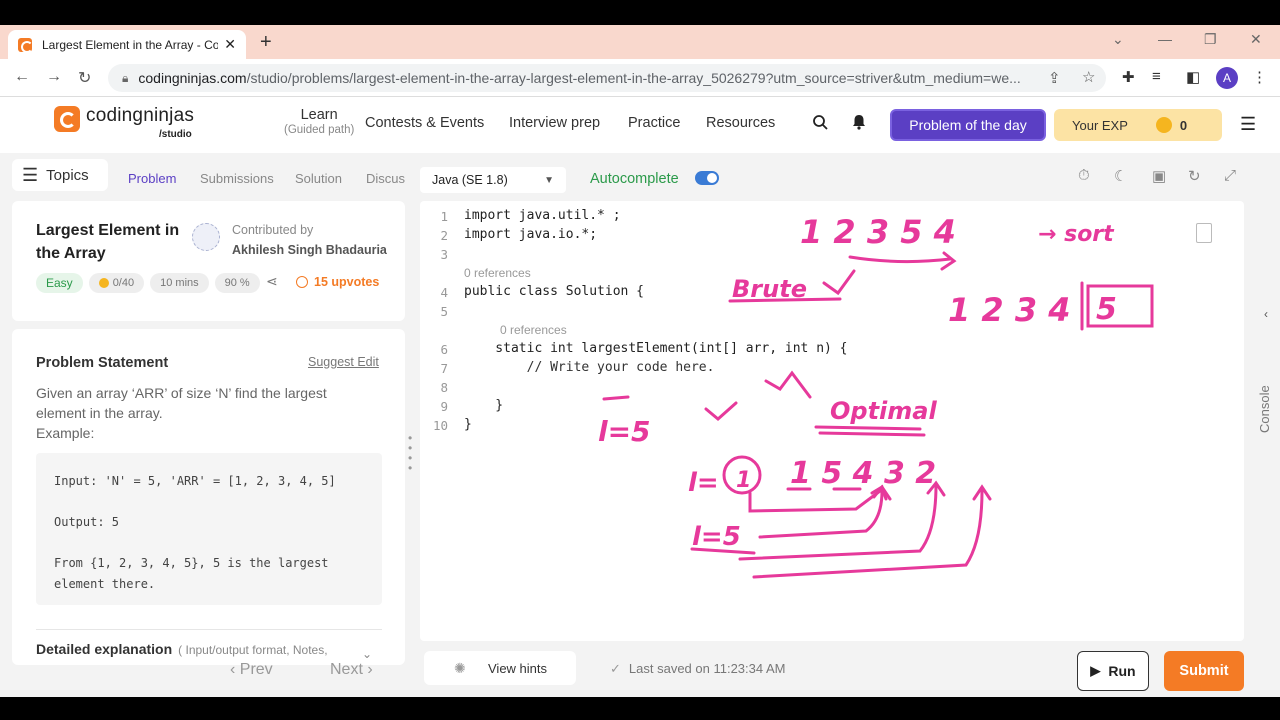 The width and height of the screenshot is (1280, 720). Describe the element at coordinates (319, 130) in the screenshot. I see `nav-learn-sub: (Guided path)` at that location.